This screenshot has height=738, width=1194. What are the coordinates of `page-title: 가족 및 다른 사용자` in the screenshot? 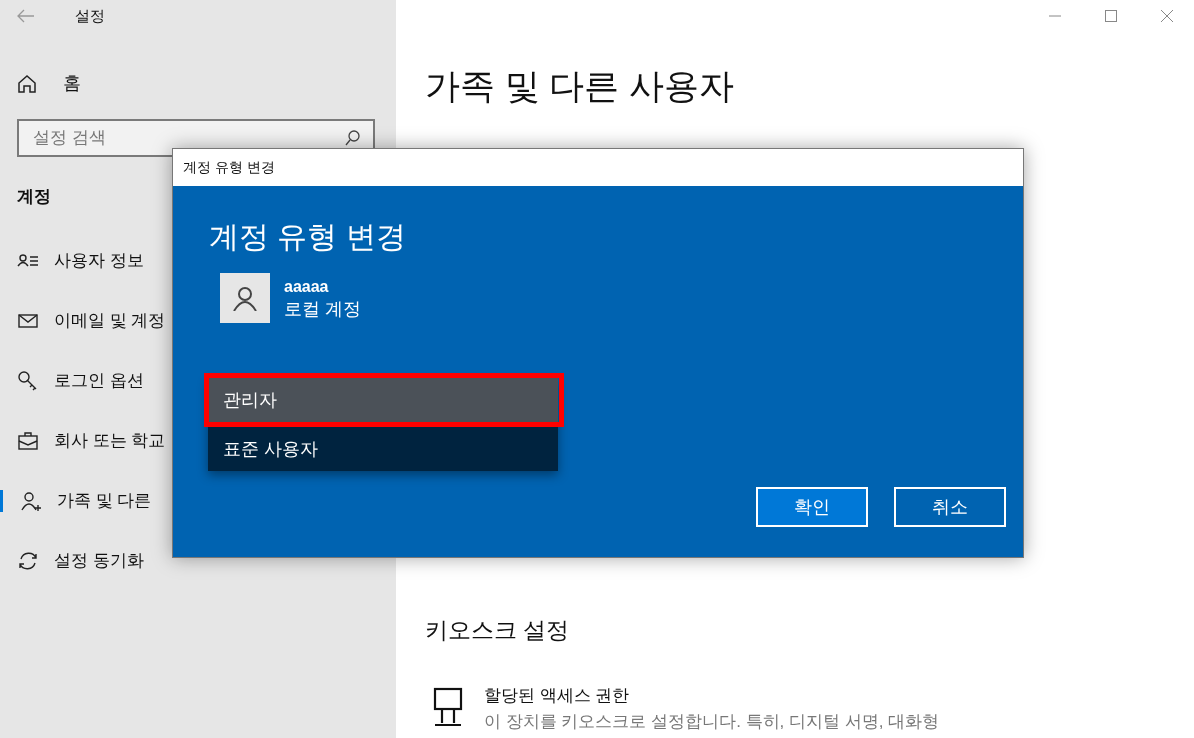 It's located at (580, 86).